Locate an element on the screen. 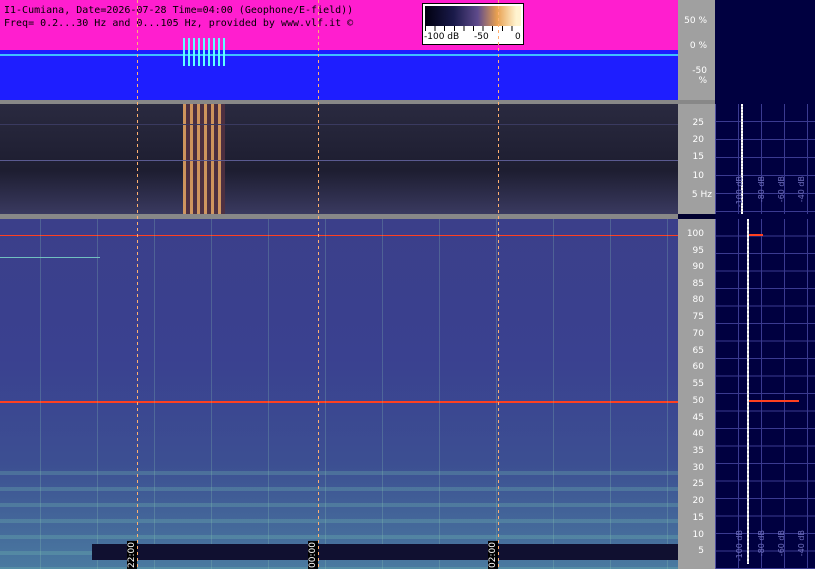 The width and height of the screenshot is (815, 569). high-freq-tick: 65 is located at coordinates (698, 351).